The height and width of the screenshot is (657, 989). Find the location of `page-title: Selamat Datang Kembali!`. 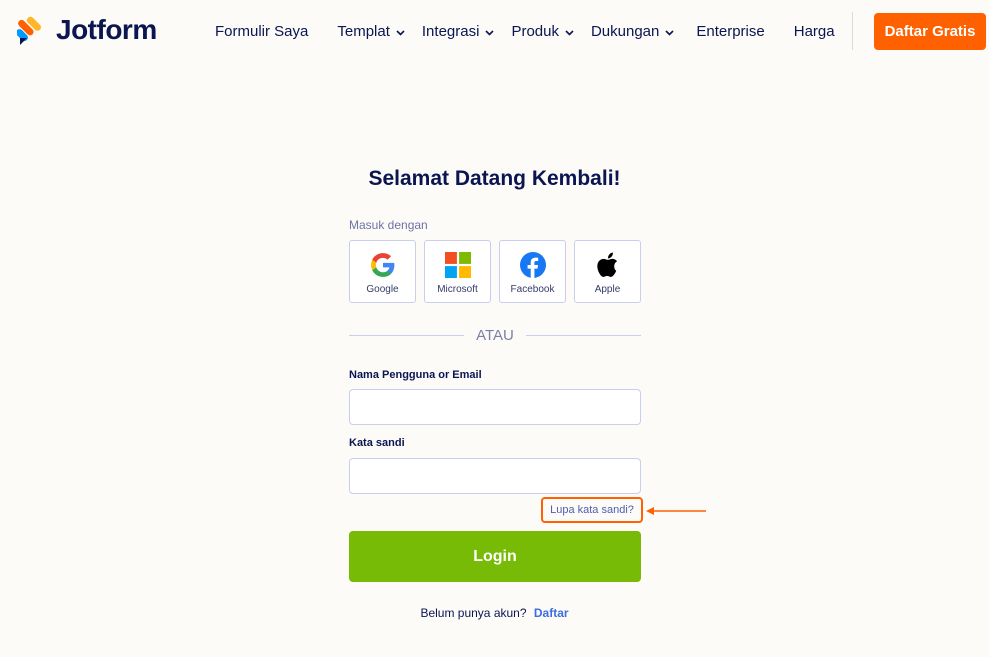

page-title: Selamat Datang Kembali! is located at coordinates (494, 178).